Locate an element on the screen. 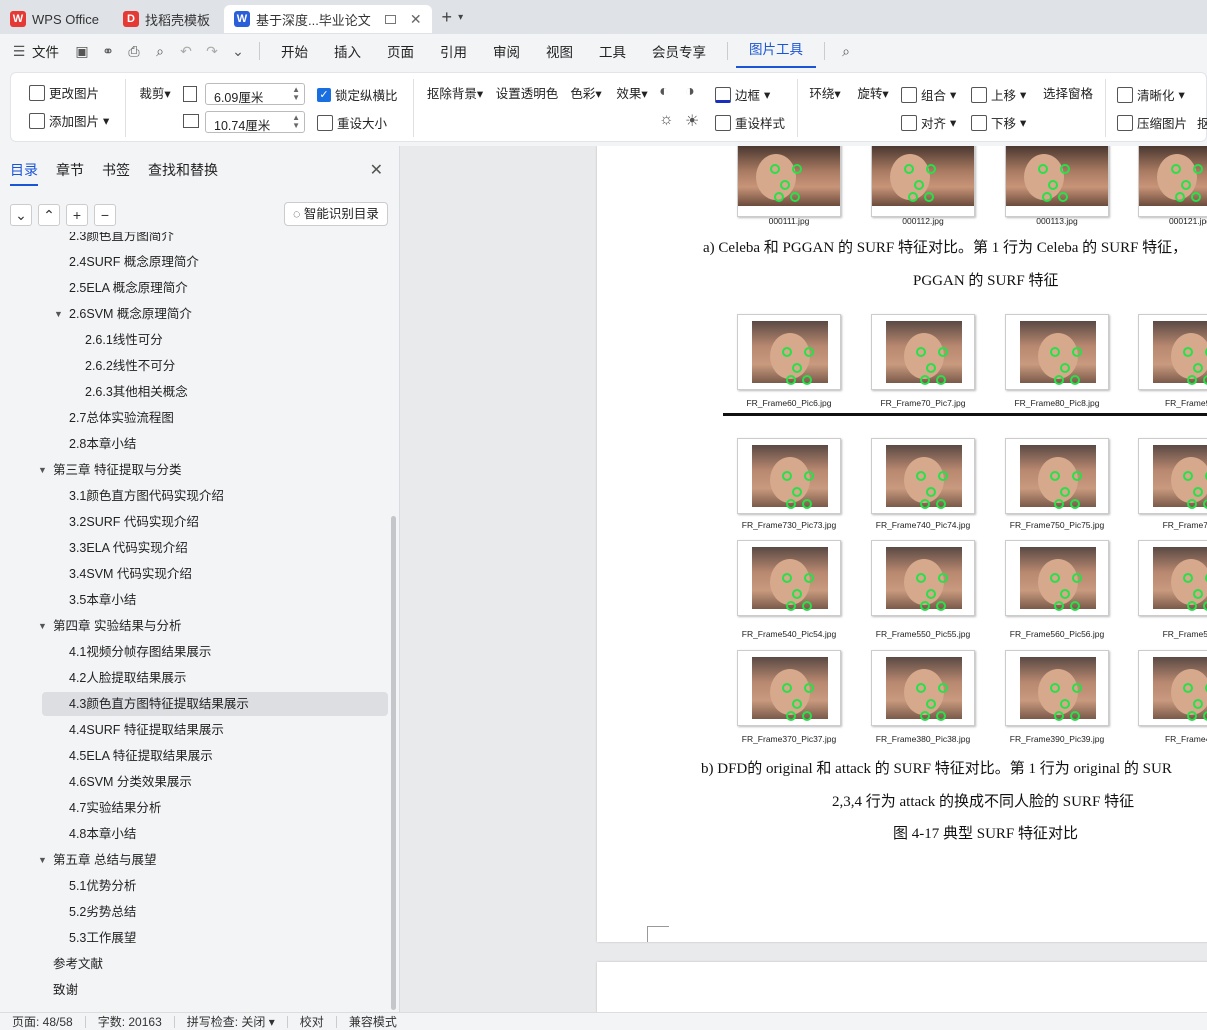 The image size is (1207, 1030). toc-item: 4.5ELA 特征提取结果展示 is located at coordinates (215, 756).